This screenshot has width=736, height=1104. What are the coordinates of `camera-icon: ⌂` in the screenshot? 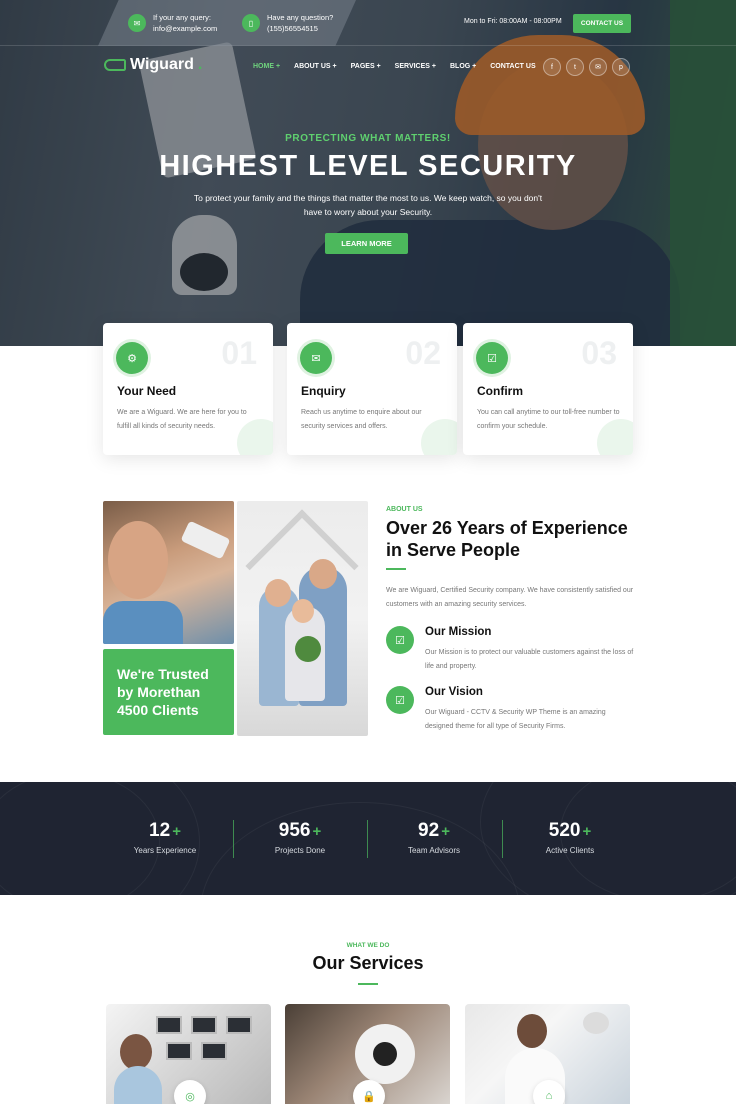 It's located at (549, 1092).